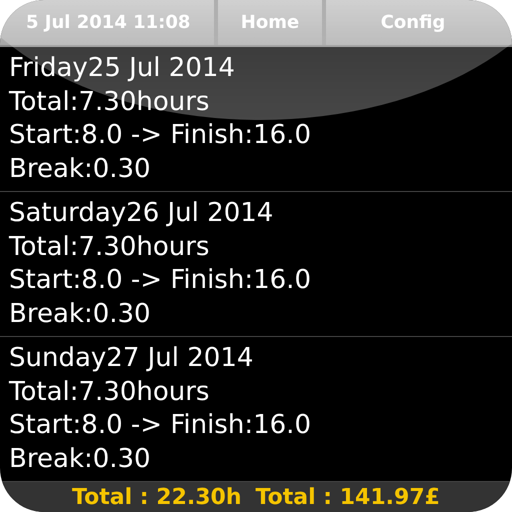 The height and width of the screenshot is (512, 512). Describe the element at coordinates (157, 497) in the screenshot. I see `total-hours-summary: Total : 22.30h` at that location.